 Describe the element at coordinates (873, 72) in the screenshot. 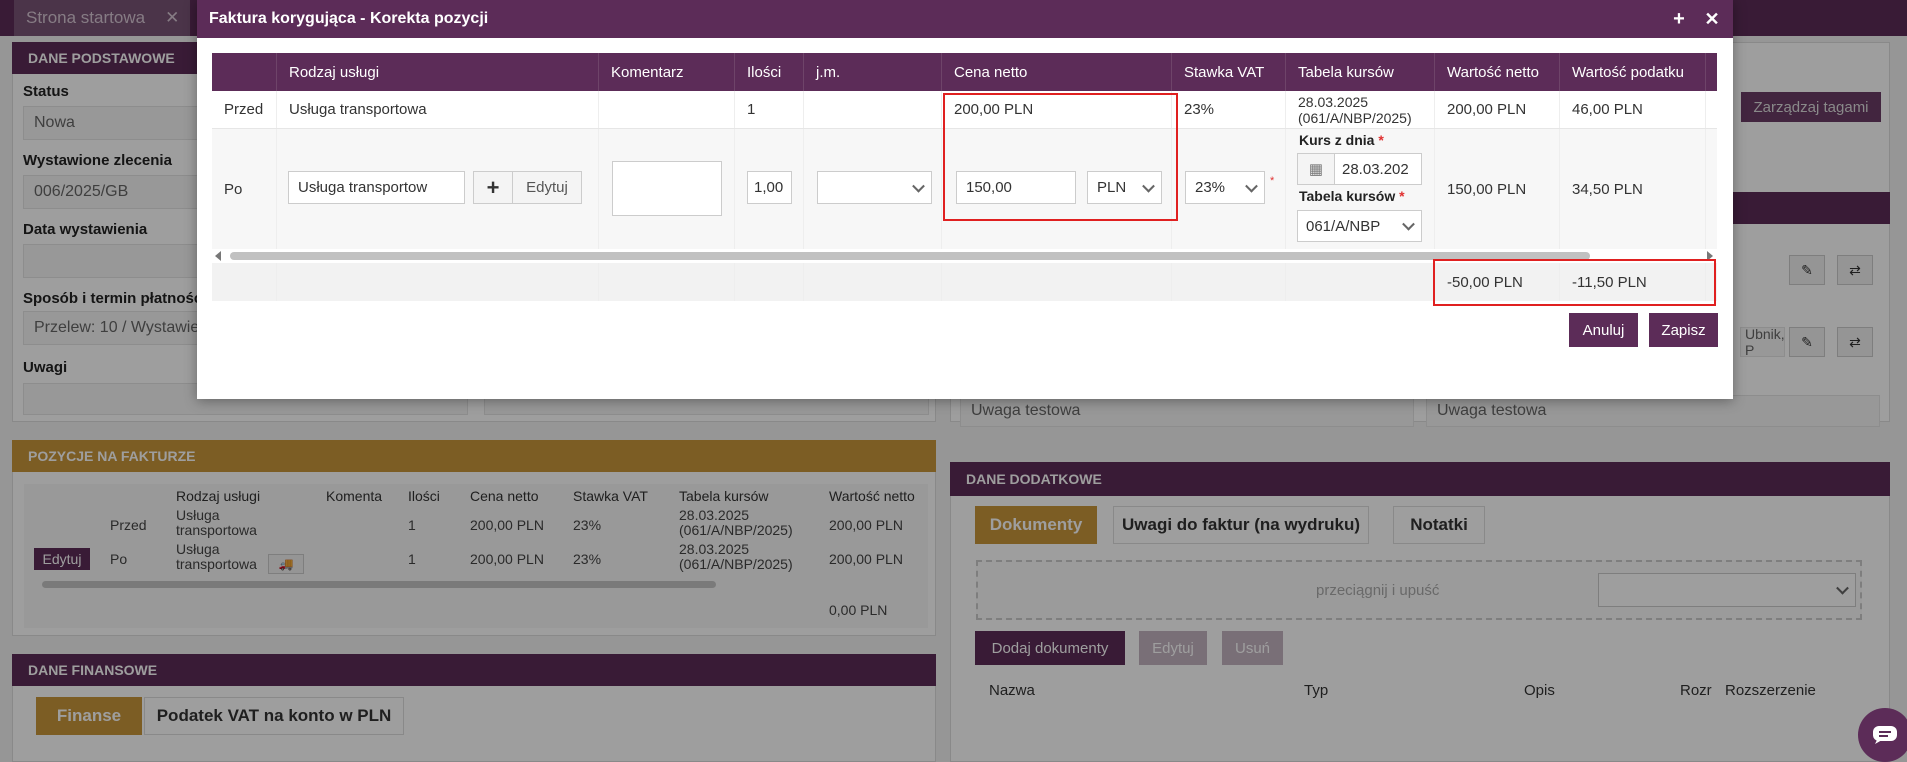

I see `th-unit: j.m.` at that location.